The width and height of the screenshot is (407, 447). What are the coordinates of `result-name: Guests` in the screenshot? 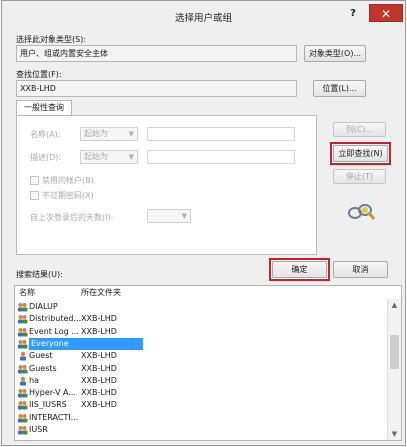 It's located at (43, 368).